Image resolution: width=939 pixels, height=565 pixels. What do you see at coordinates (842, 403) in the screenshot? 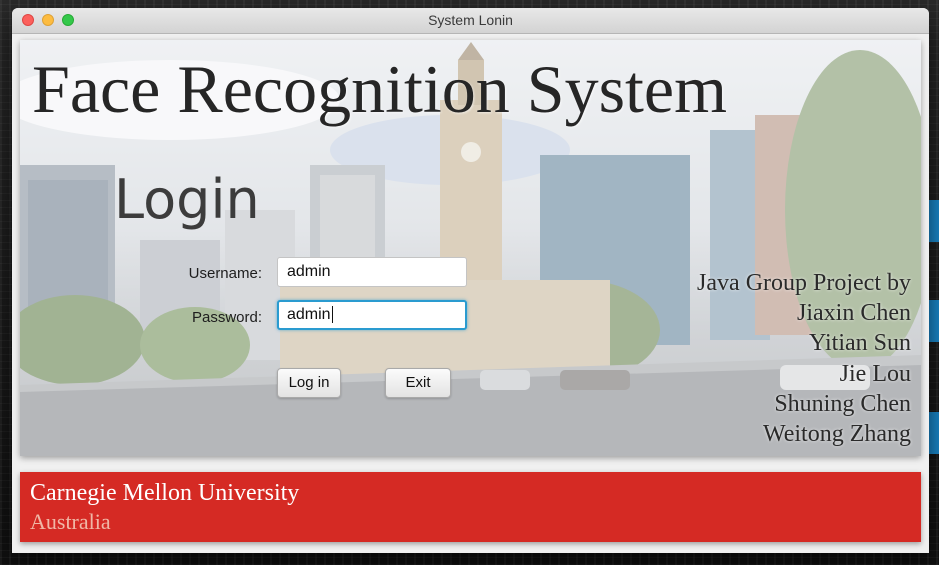
I see `credits-member: Shuning Chen` at bounding box center [842, 403].